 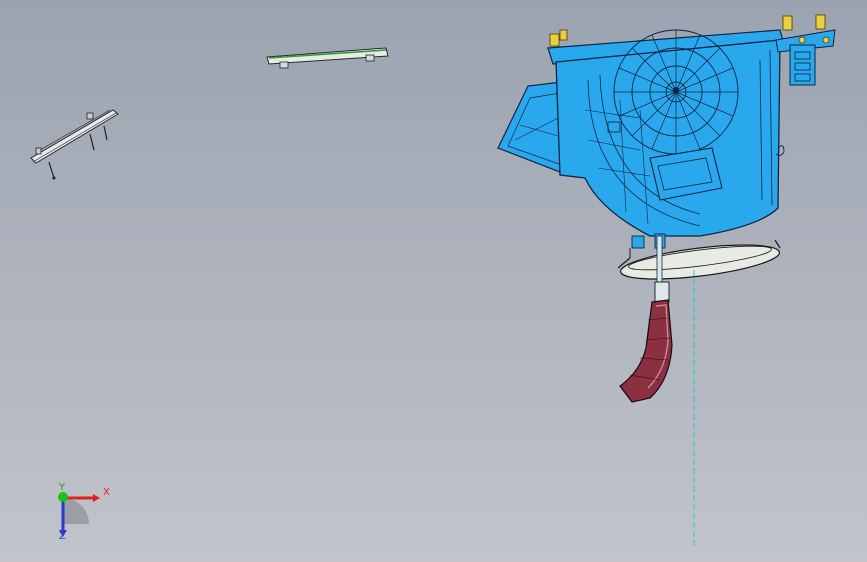 I want to click on outlet-duct, so click(x=646, y=351).